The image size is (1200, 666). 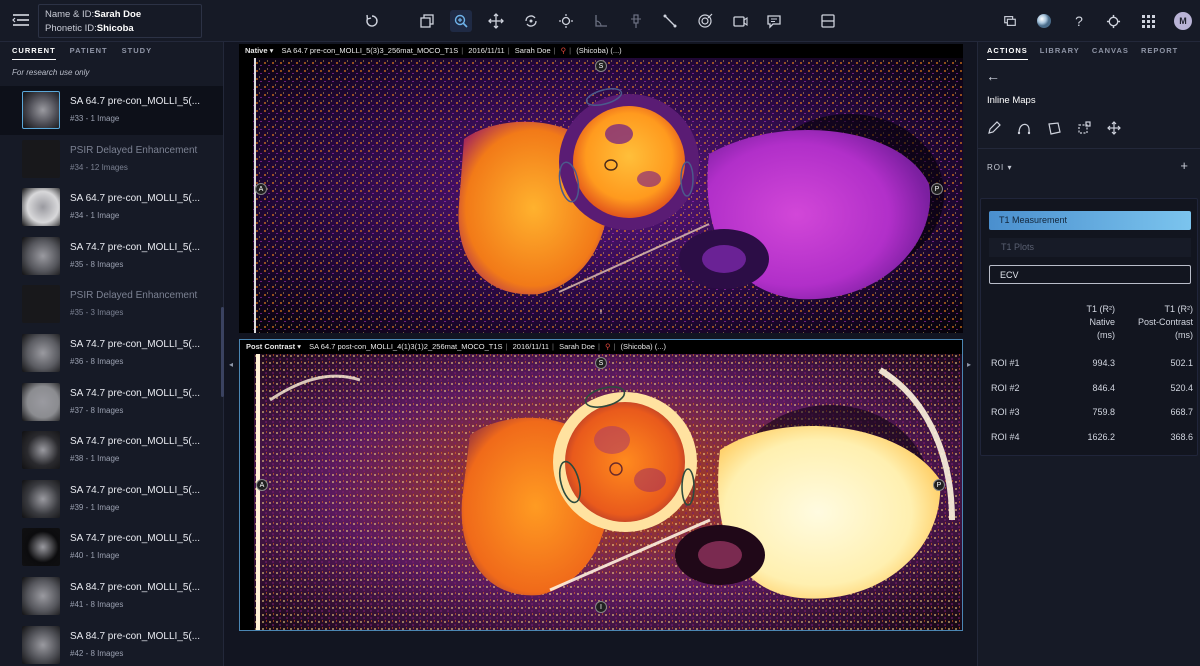 I want to click on research-note: For research use only, so click(x=51, y=72).